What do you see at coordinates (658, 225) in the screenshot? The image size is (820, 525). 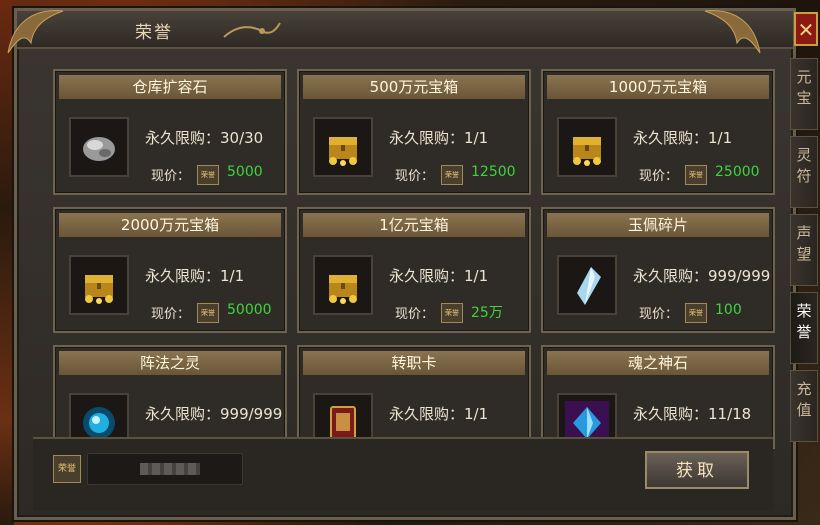 I see `item-name: 玉佩碎片` at bounding box center [658, 225].